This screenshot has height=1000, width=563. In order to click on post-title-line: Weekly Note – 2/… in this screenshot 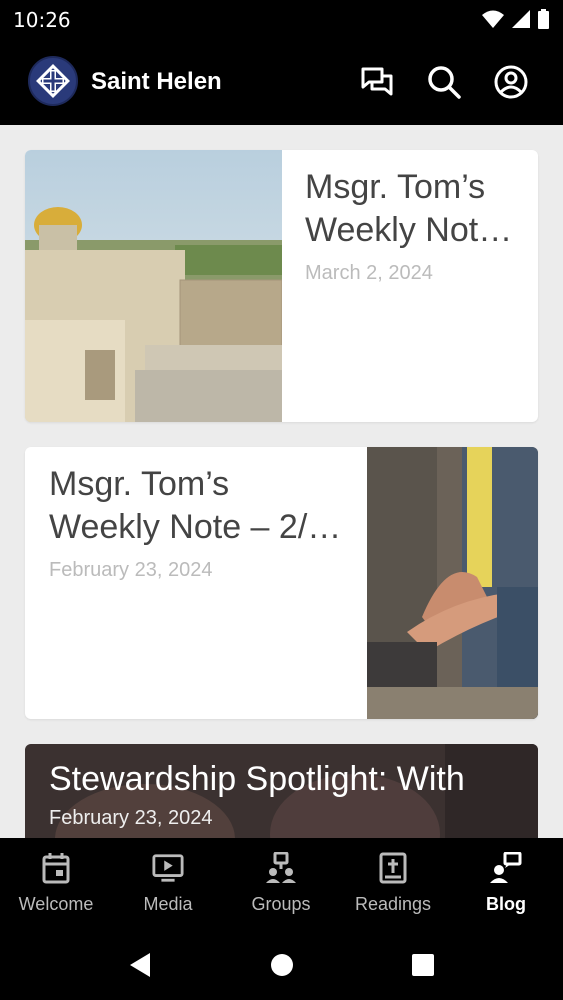, I will do `click(195, 527)`.